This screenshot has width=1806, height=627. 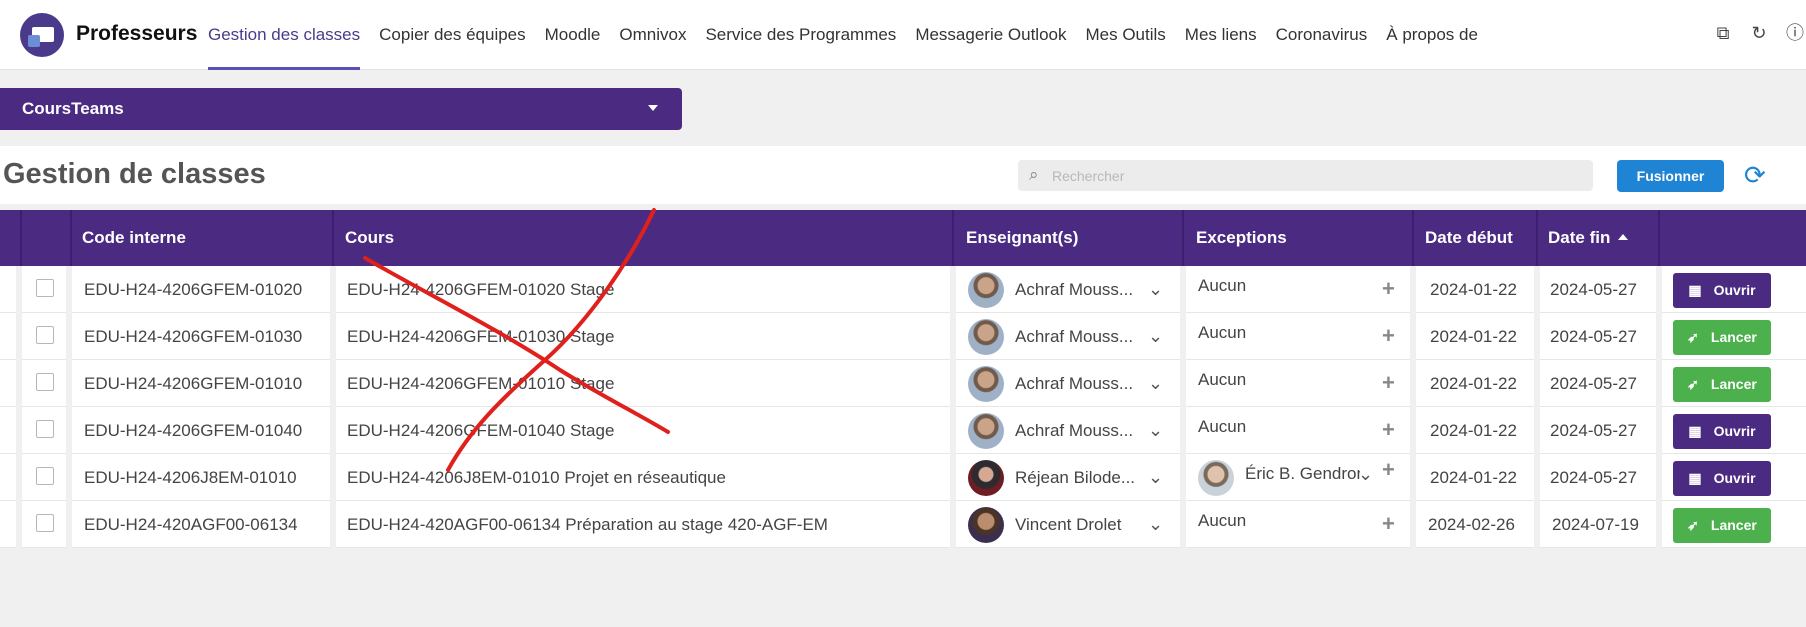 What do you see at coordinates (190, 477) in the screenshot?
I see `cell-code: EDU-H24-4206J8EM-01010` at bounding box center [190, 477].